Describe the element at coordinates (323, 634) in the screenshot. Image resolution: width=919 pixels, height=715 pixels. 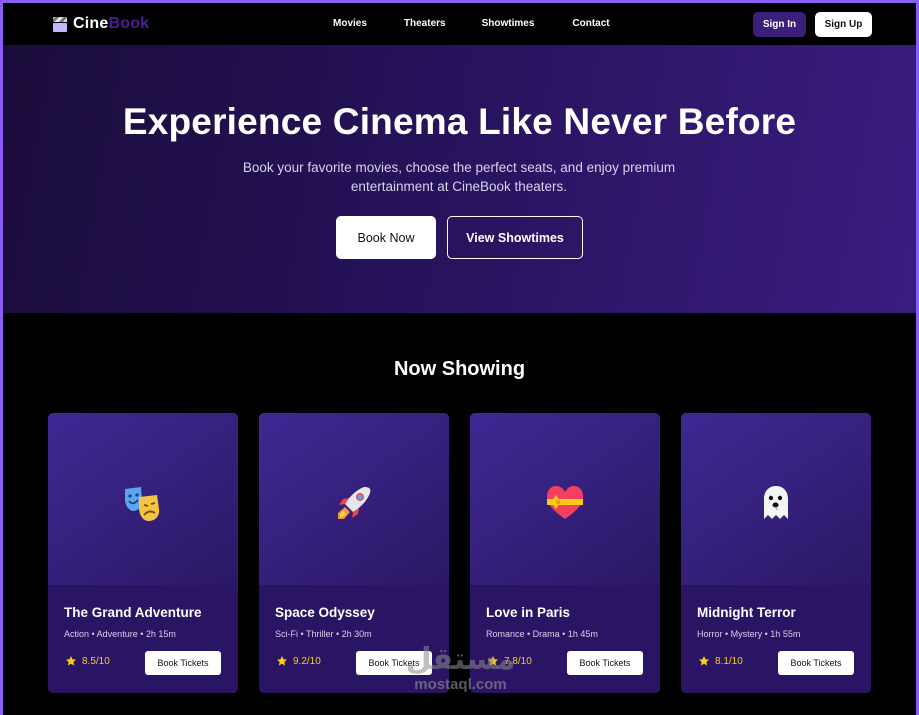
I see `movie-meta: Sci-Fi • Thriller • 2h 30m` at that location.